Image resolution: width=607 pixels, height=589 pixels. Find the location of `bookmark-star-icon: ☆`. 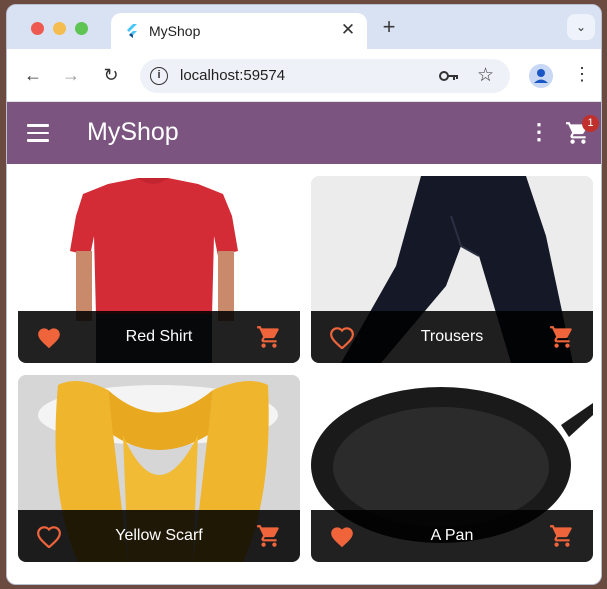

bookmark-star-icon: ☆ is located at coordinates (485, 75).